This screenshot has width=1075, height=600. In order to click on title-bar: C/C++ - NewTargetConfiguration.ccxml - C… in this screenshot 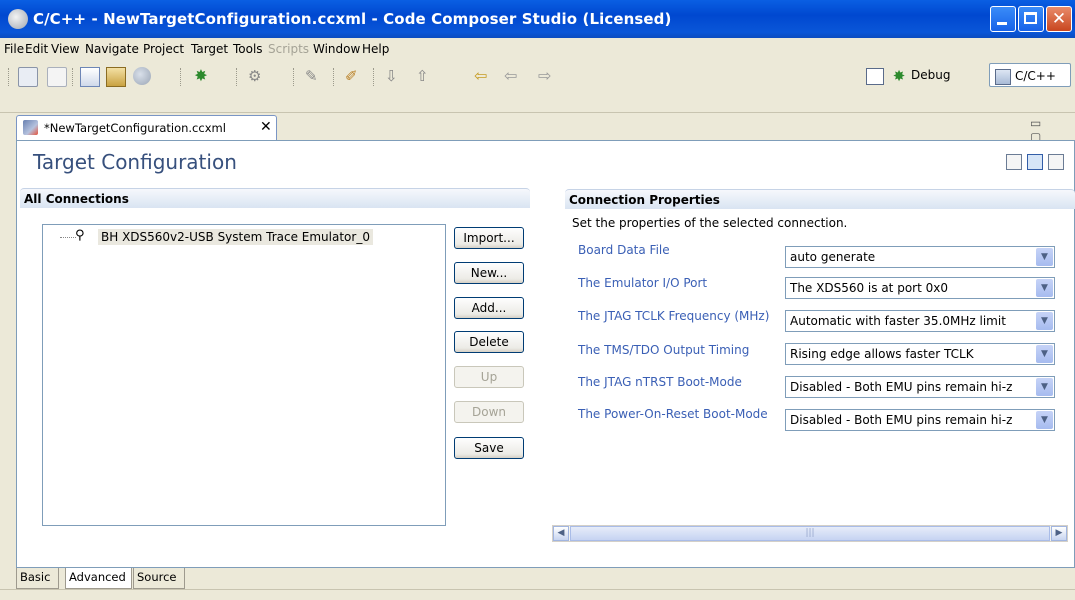, I will do `click(537, 19)`.